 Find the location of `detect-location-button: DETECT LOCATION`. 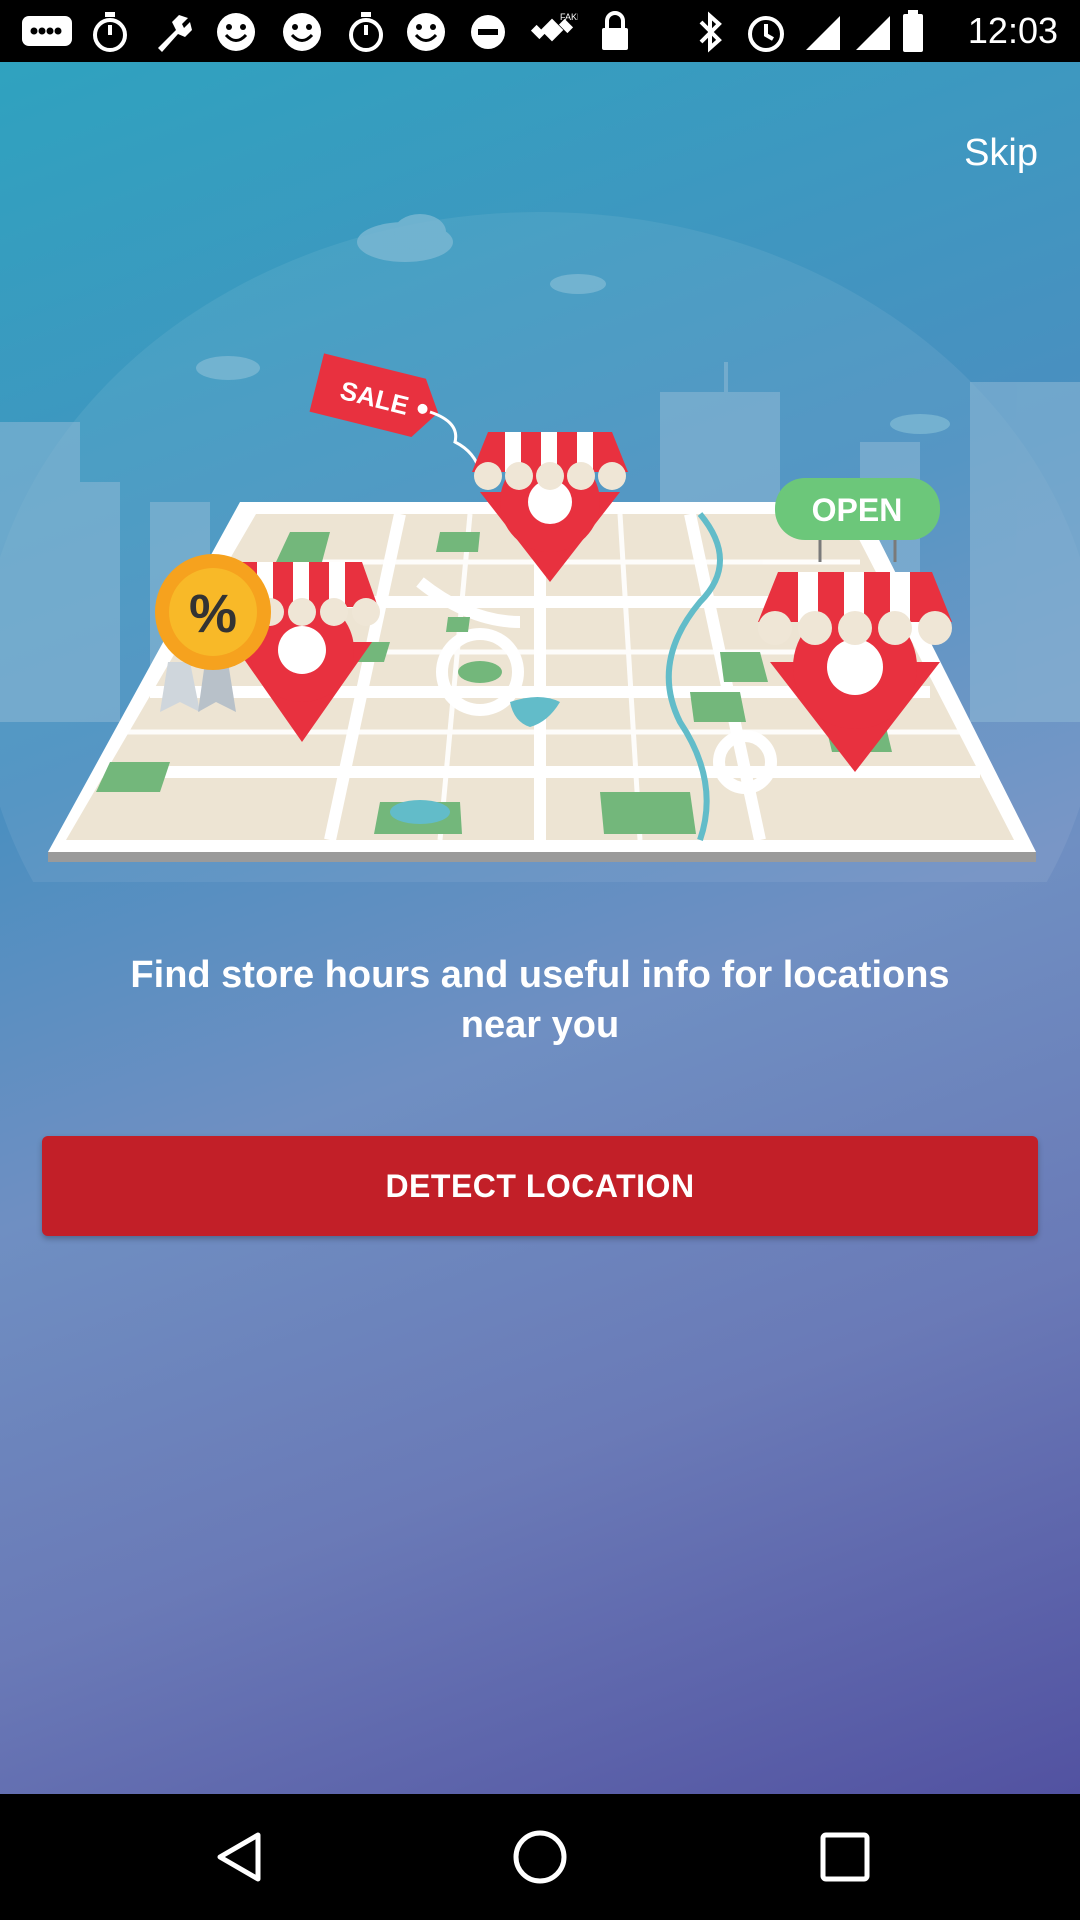

detect-location-button: DETECT LOCATION is located at coordinates (540, 1186).